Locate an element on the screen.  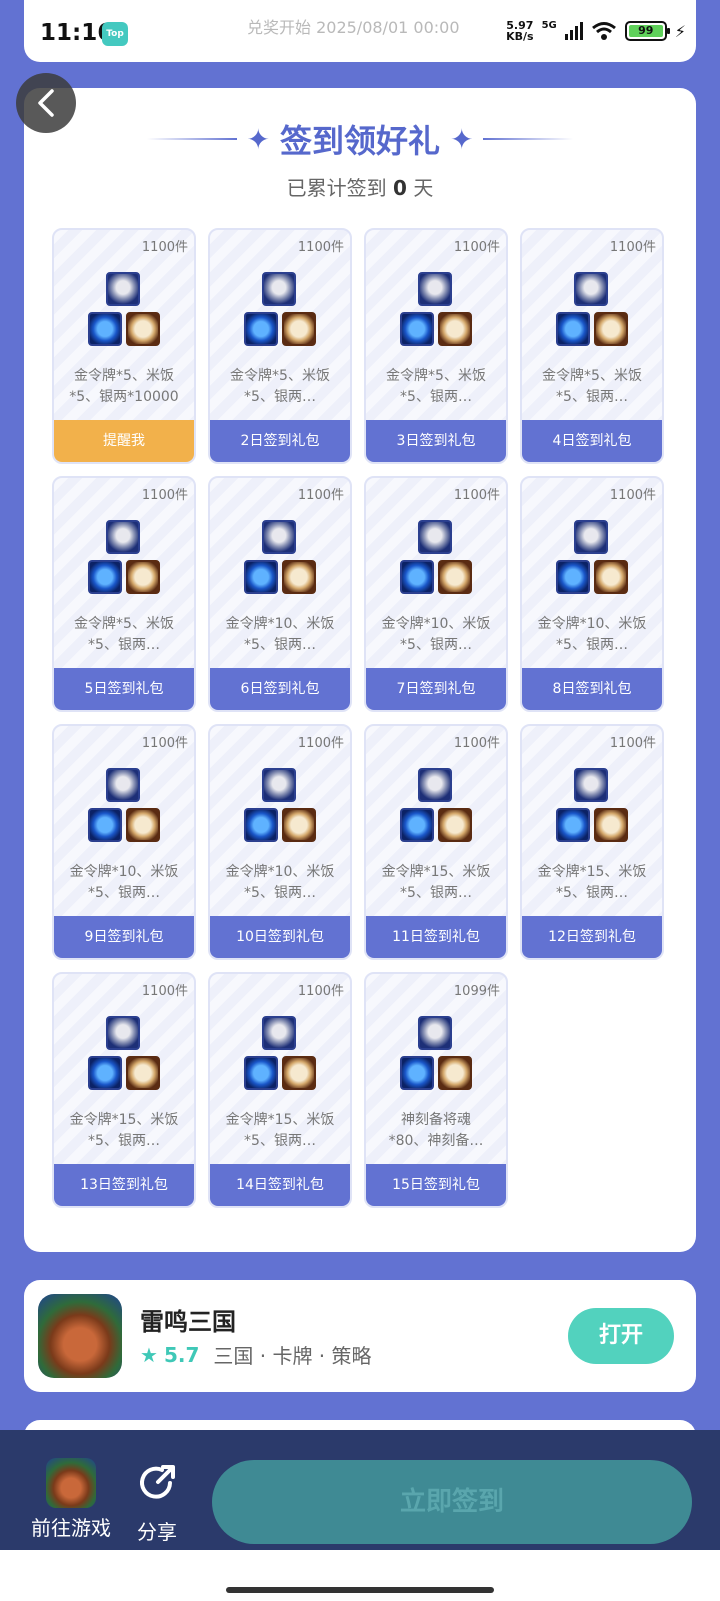
gift-pack-button: 3日签到礼包 is located at coordinates (436, 441).